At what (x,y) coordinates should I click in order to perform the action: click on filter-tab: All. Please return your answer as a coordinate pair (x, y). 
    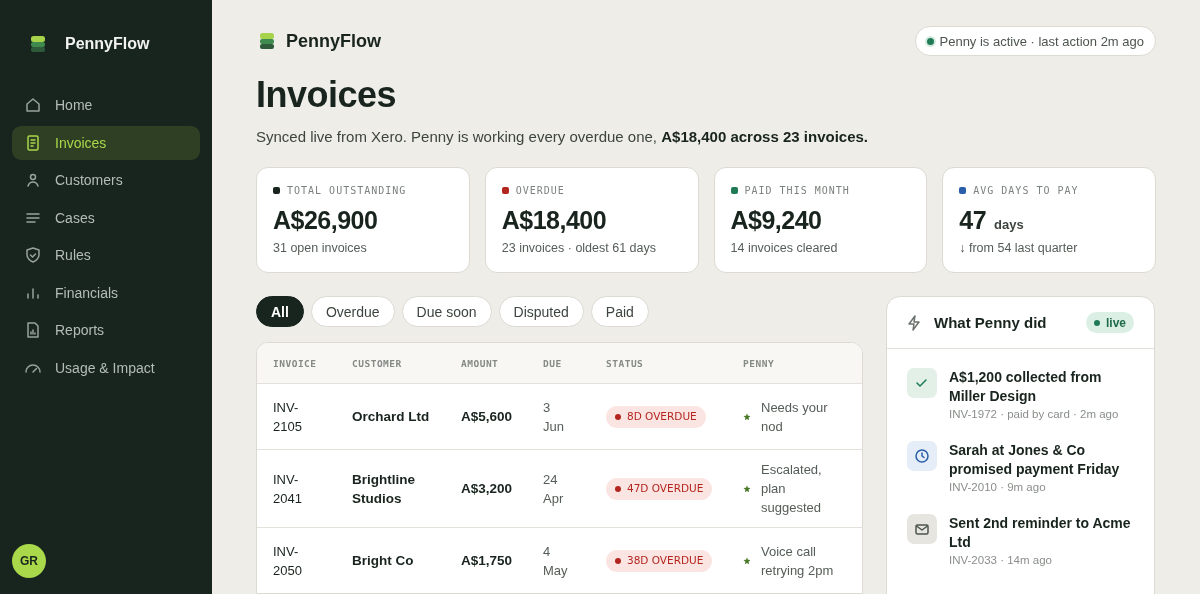
    Looking at the image, I should click on (280, 311).